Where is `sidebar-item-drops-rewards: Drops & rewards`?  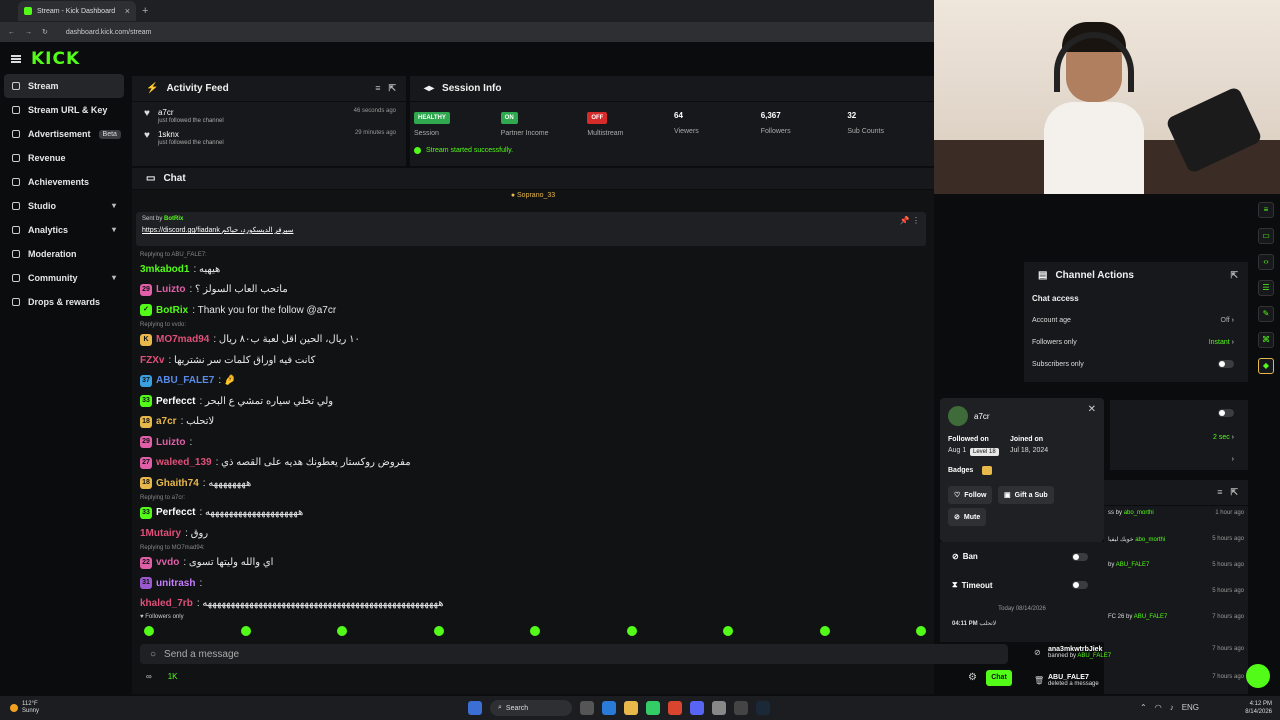
sidebar-item-drops-rewards: Drops & rewards is located at coordinates (64, 302).